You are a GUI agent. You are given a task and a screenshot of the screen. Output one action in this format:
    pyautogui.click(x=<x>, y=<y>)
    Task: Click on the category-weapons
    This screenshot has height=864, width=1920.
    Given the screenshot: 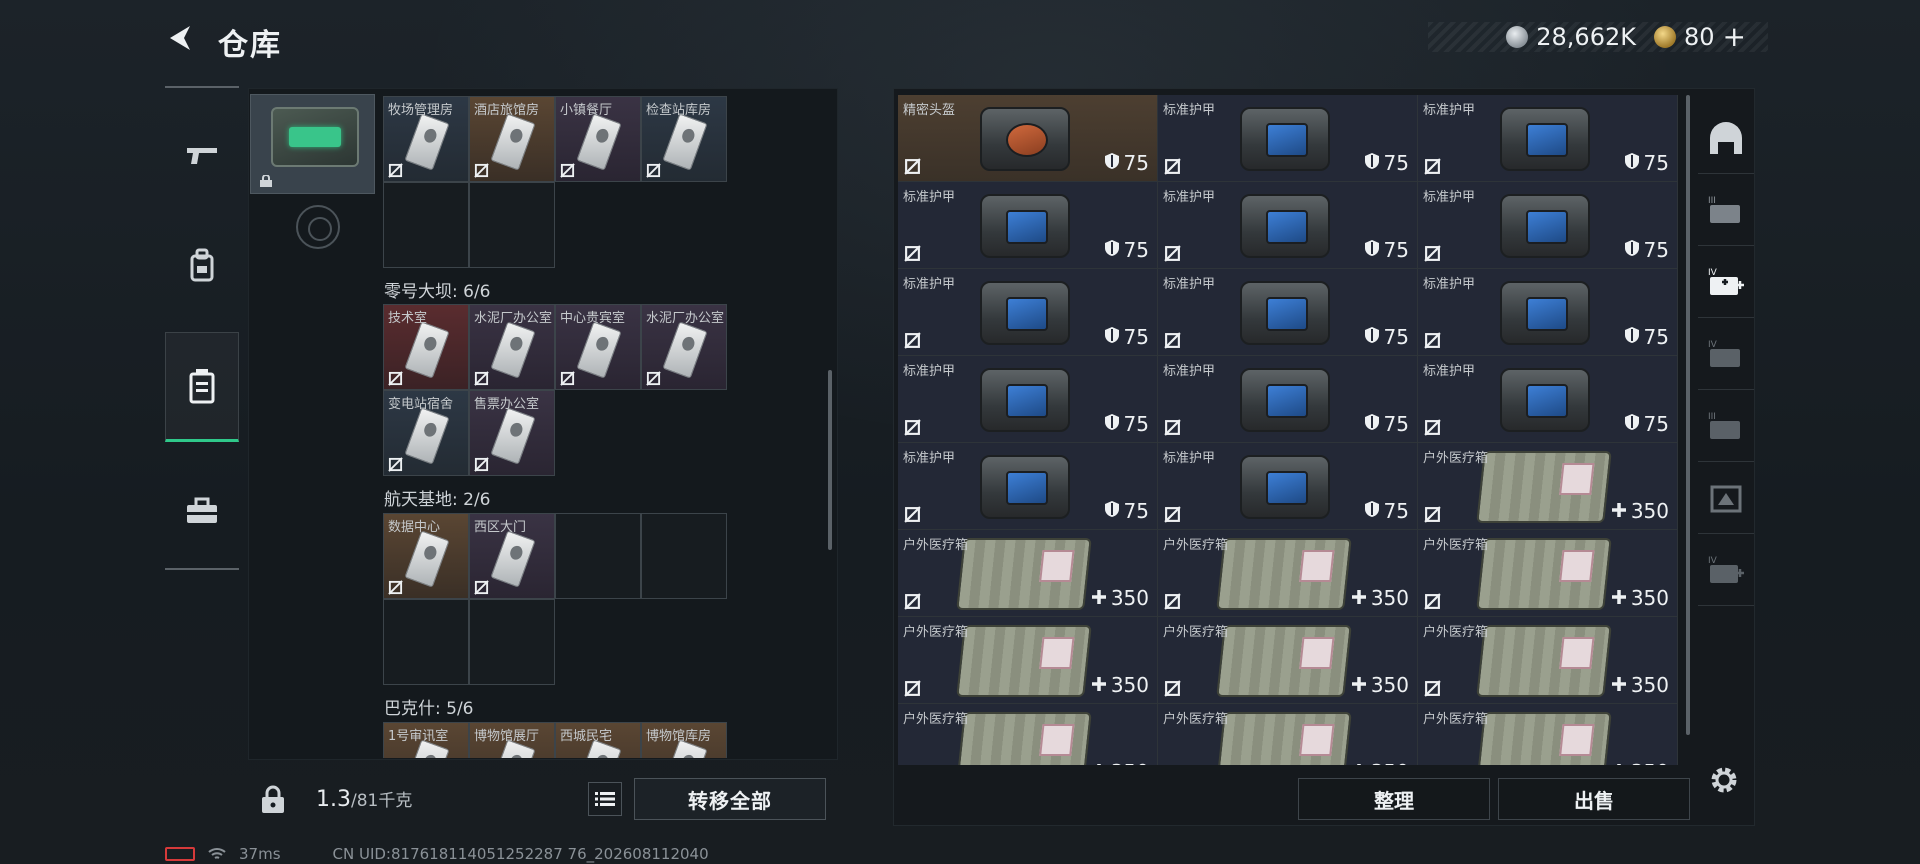 What is the action you would take?
    pyautogui.click(x=202, y=155)
    